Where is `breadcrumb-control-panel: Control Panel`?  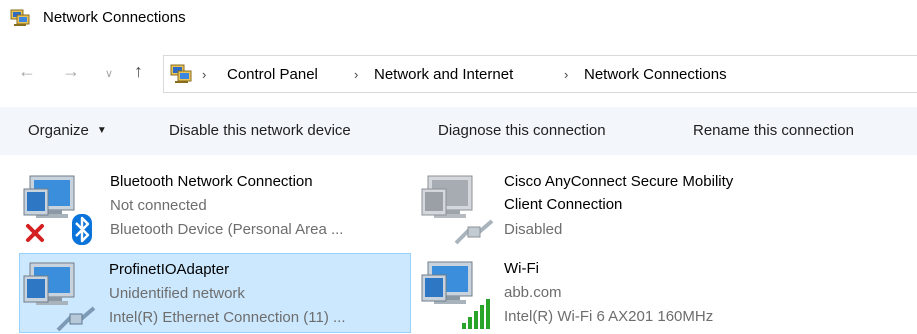
breadcrumb-control-panel: Control Panel is located at coordinates (272, 74).